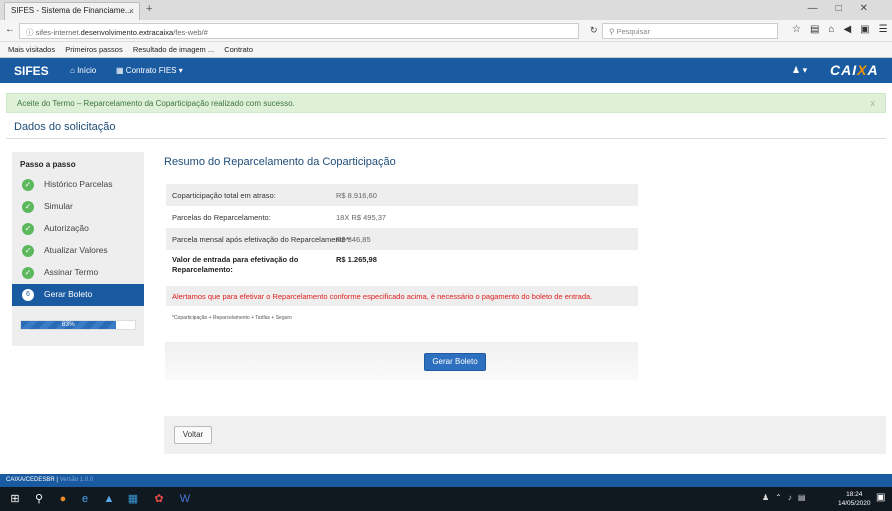 This screenshot has width=892, height=511. I want to click on nav-inicio: ⌂ Início, so click(83, 70).